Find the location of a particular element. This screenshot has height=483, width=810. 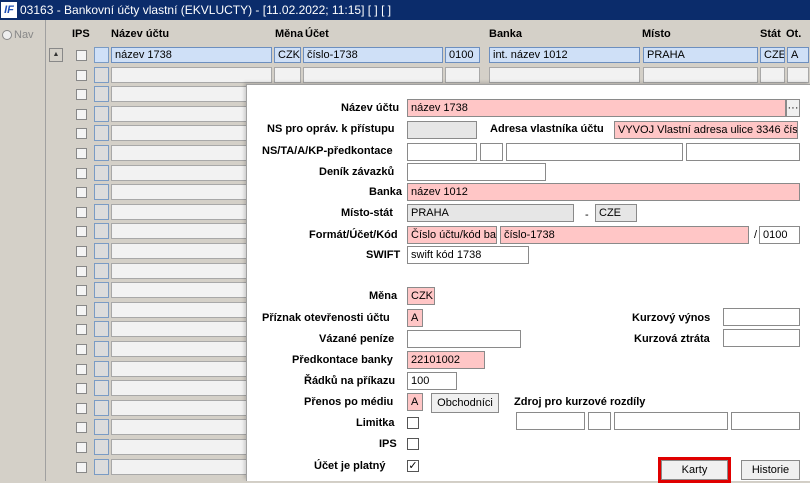

kurzova-ztrata-field is located at coordinates (761, 338).